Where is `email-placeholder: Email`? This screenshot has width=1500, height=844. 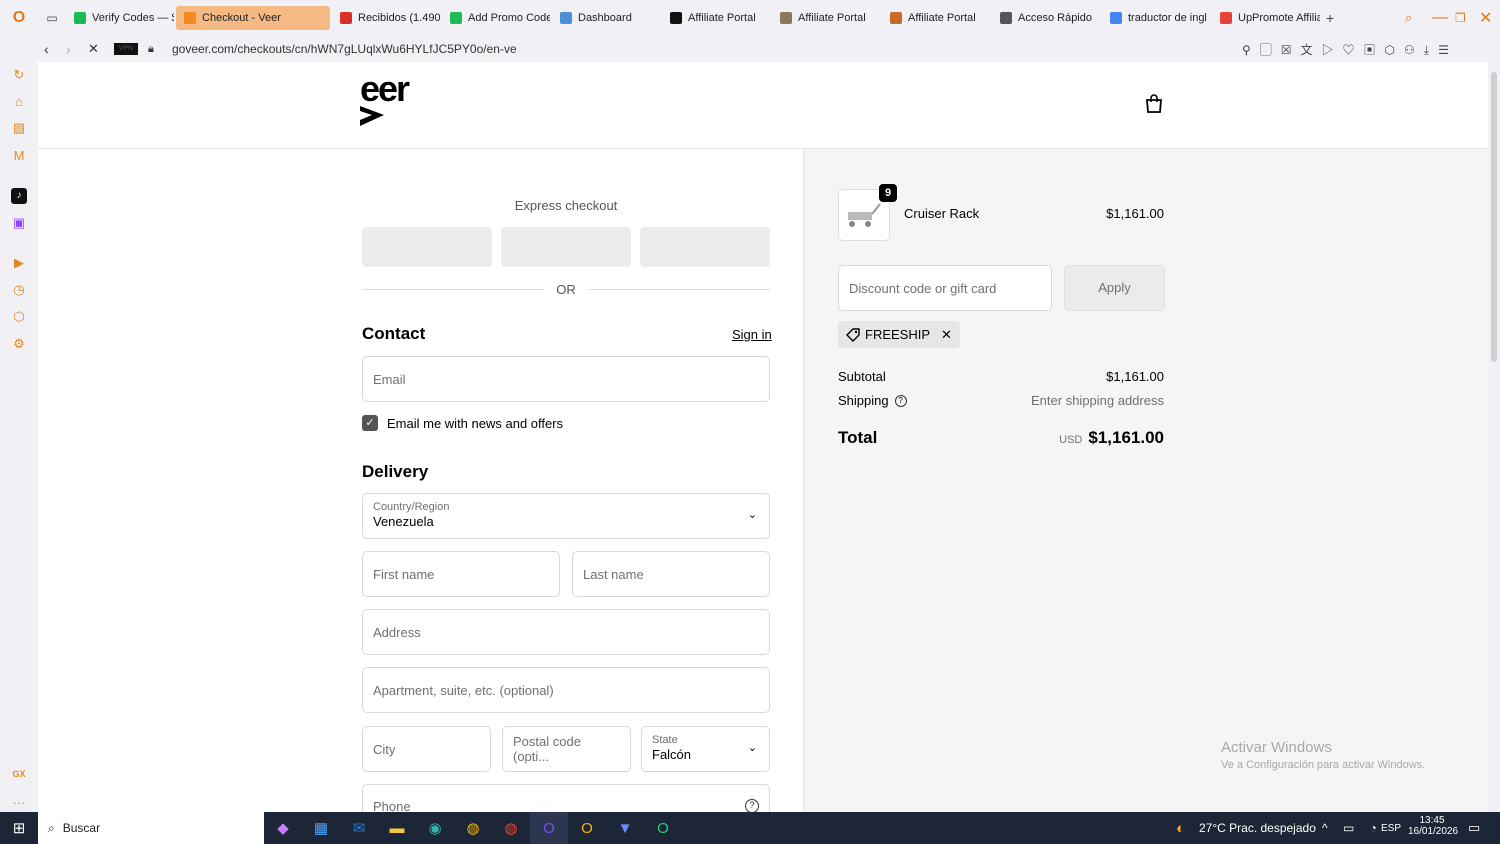
email-placeholder: Email is located at coordinates (389, 379).